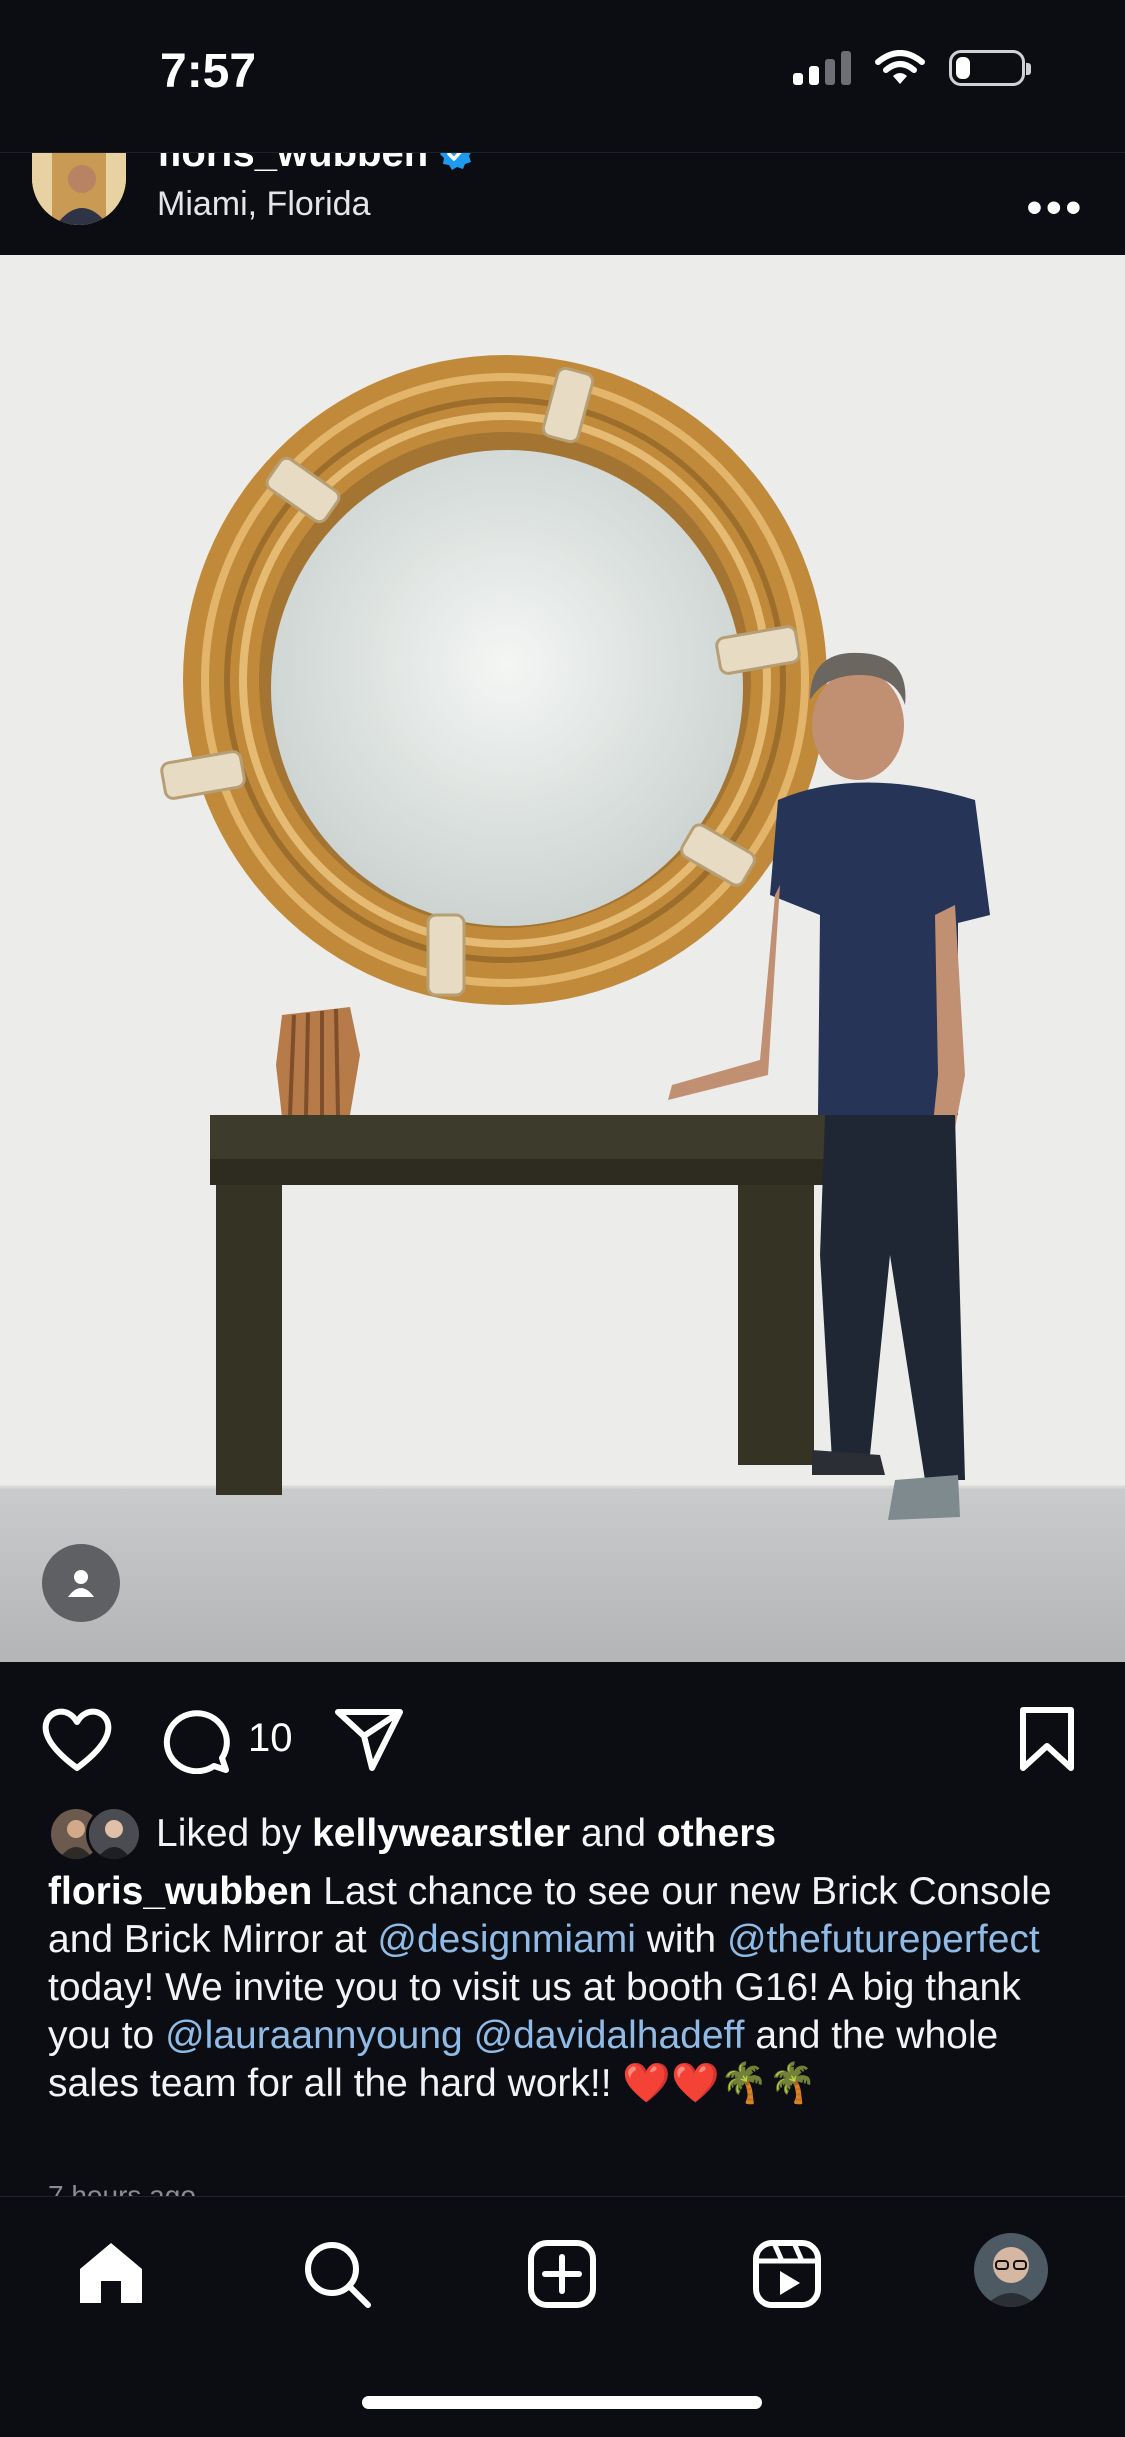 This screenshot has width=1125, height=2437. I want to click on reels-icon, so click(787, 2274).